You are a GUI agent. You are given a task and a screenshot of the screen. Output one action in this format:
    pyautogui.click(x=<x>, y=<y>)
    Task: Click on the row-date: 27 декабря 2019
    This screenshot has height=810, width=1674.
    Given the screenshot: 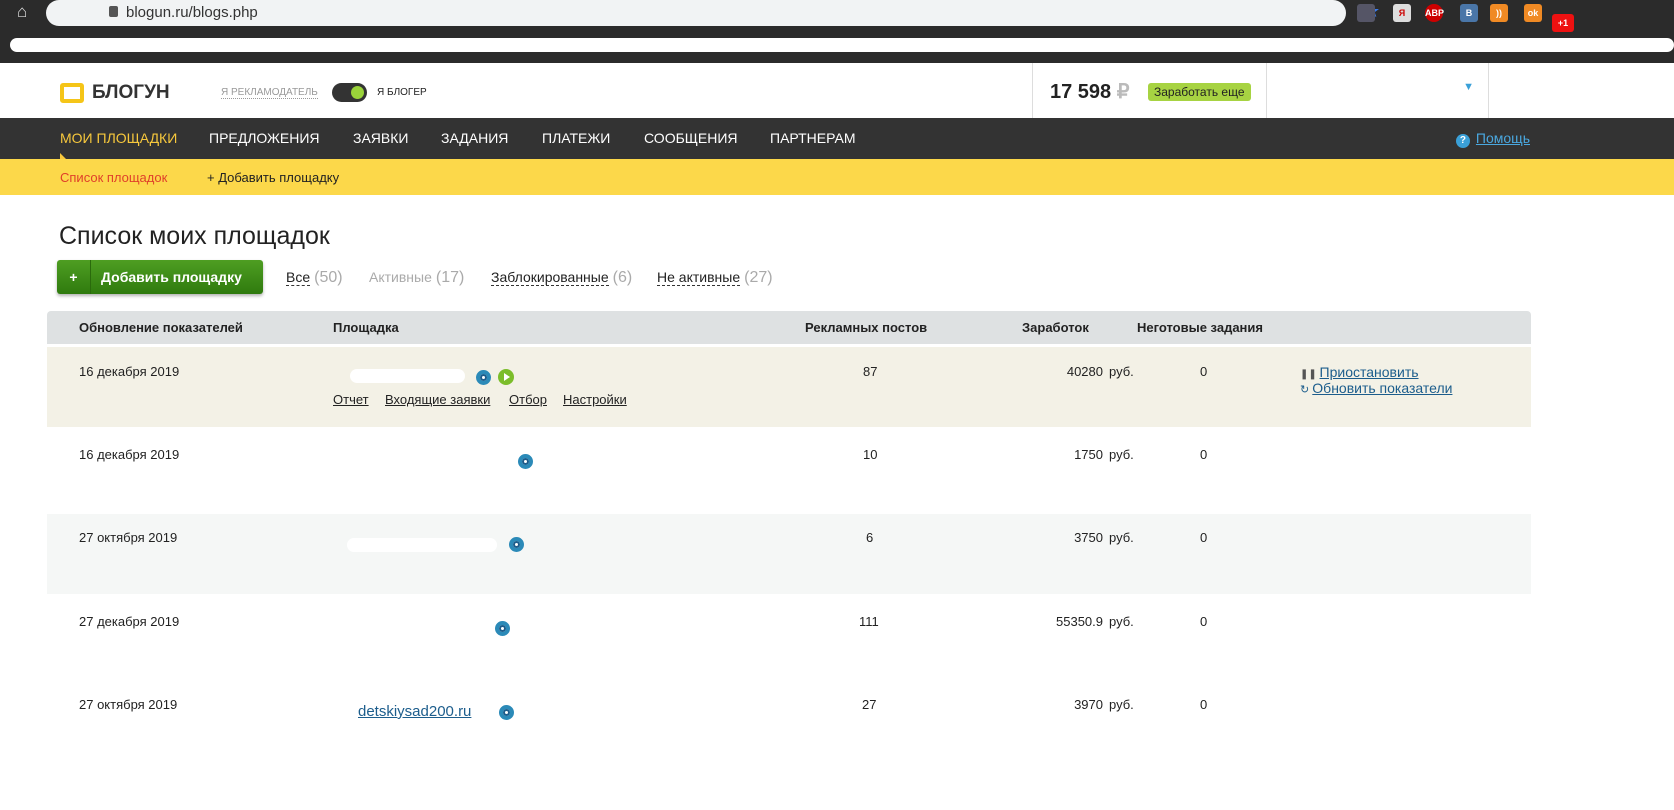 What is the action you would take?
    pyautogui.click(x=129, y=621)
    